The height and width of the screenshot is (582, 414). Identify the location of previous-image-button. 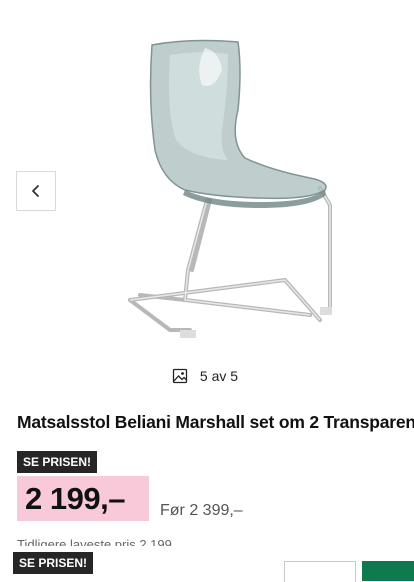
(36, 191).